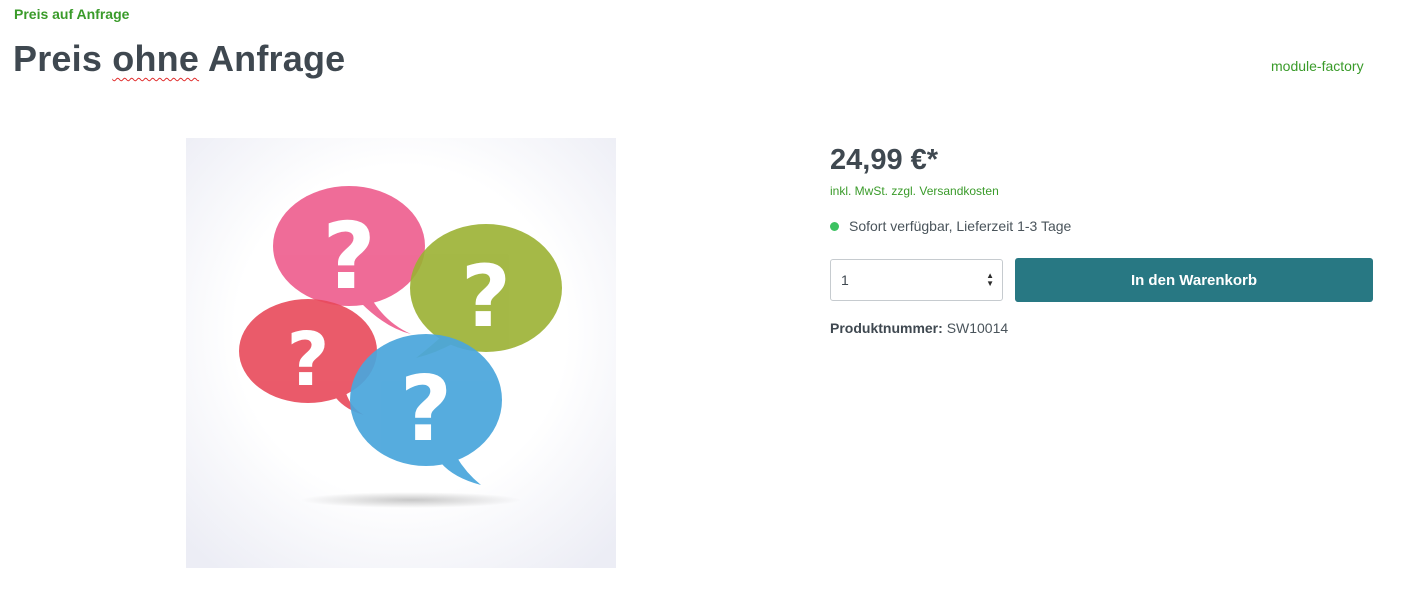 This screenshot has height=602, width=1425. I want to click on select-arrows-icon: ▲ ▼, so click(990, 279).